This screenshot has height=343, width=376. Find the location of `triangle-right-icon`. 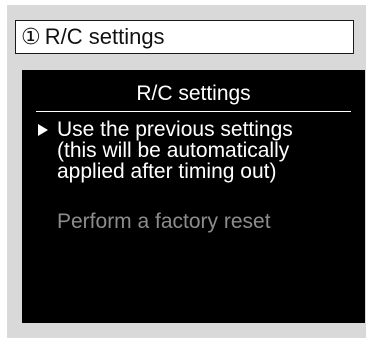

triangle-right-icon is located at coordinates (43, 130).